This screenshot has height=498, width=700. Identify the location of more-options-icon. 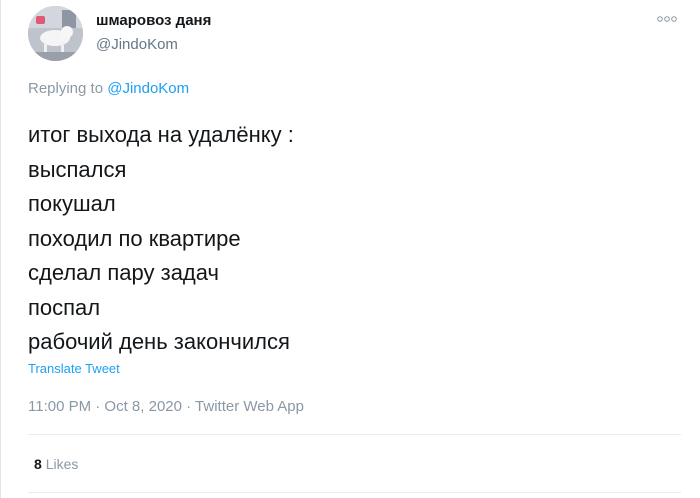
(667, 19).